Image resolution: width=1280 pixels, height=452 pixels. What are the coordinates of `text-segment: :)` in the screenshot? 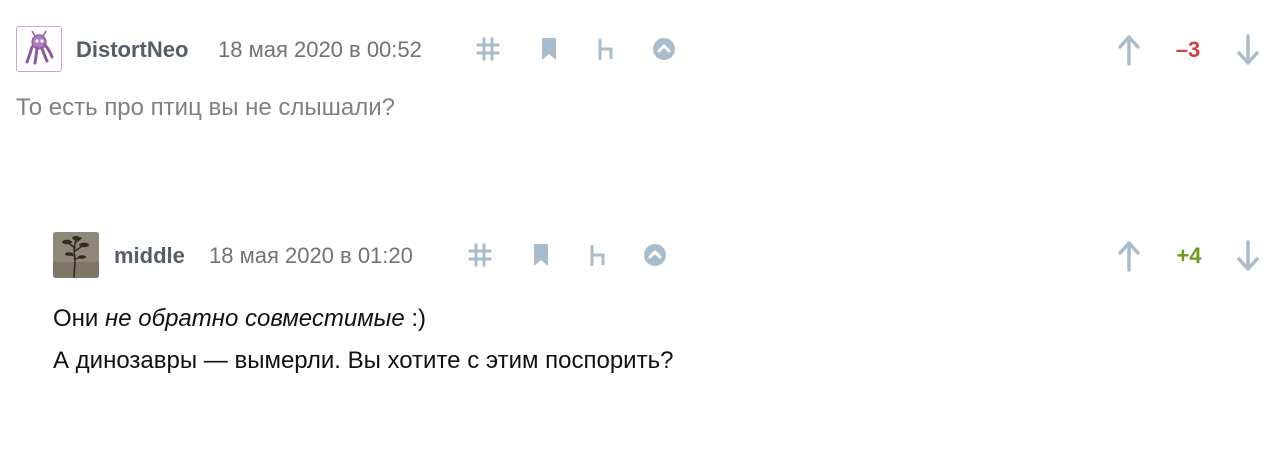 It's located at (415, 318).